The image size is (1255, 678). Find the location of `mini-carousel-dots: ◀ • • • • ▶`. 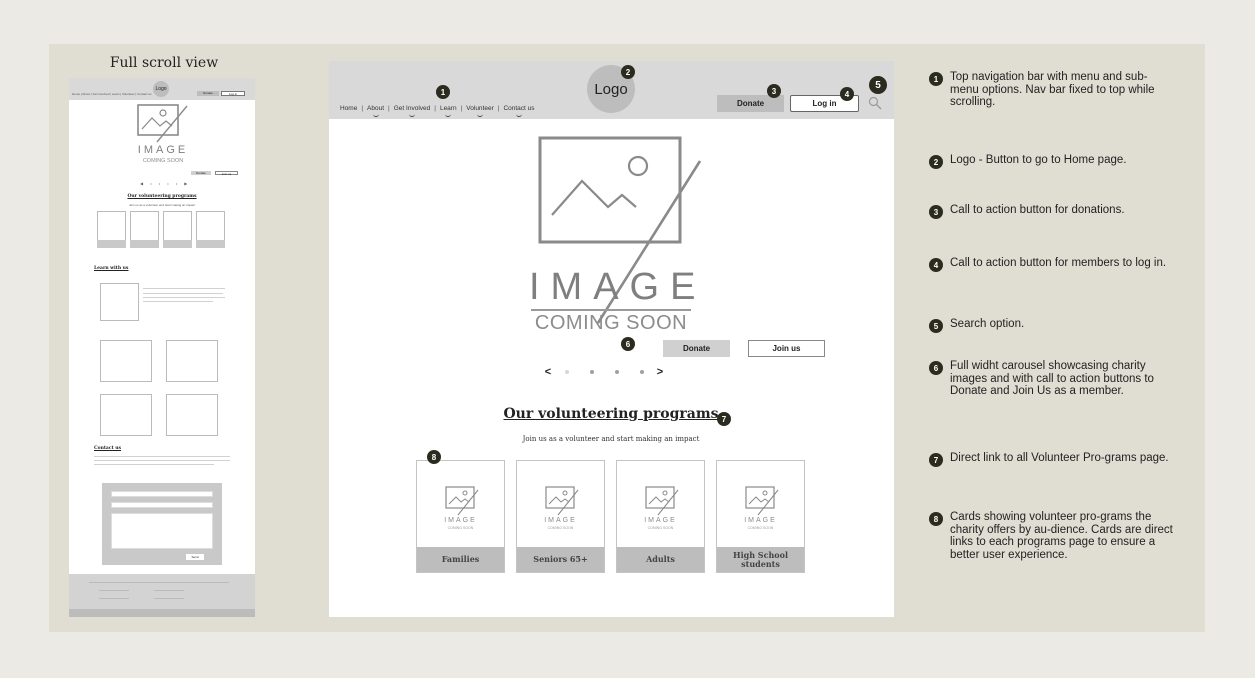

mini-carousel-dots: ◀ • • • • ▶ is located at coordinates (165, 183).